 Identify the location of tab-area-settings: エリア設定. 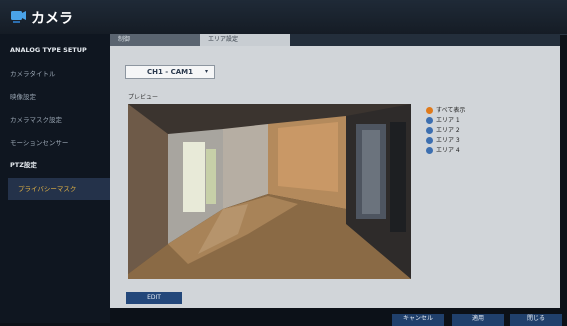
(245, 40).